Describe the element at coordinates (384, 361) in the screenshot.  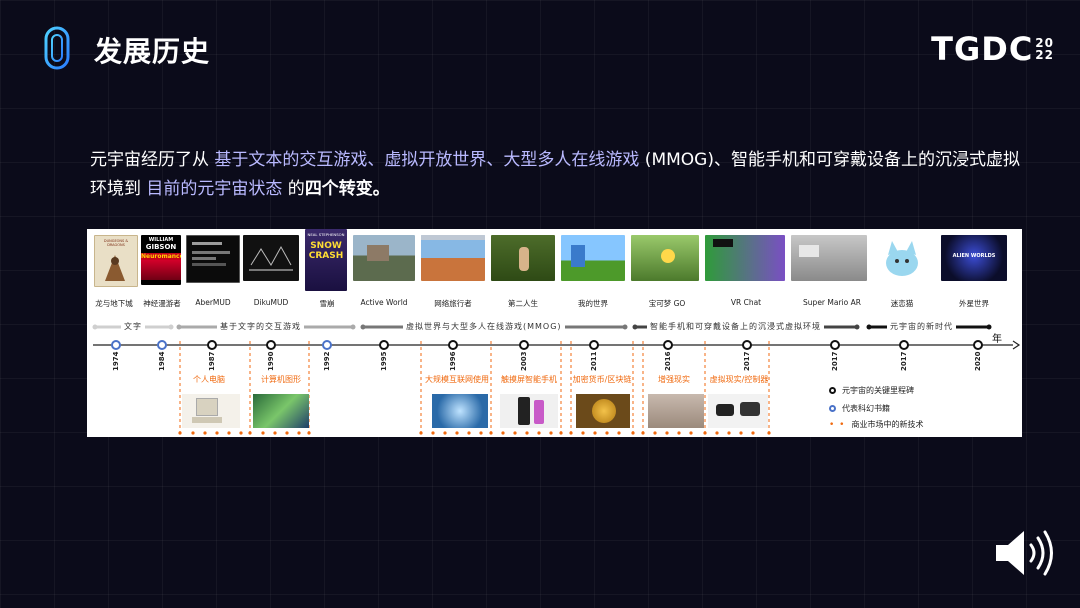
I see `year-1995: 1995` at that location.